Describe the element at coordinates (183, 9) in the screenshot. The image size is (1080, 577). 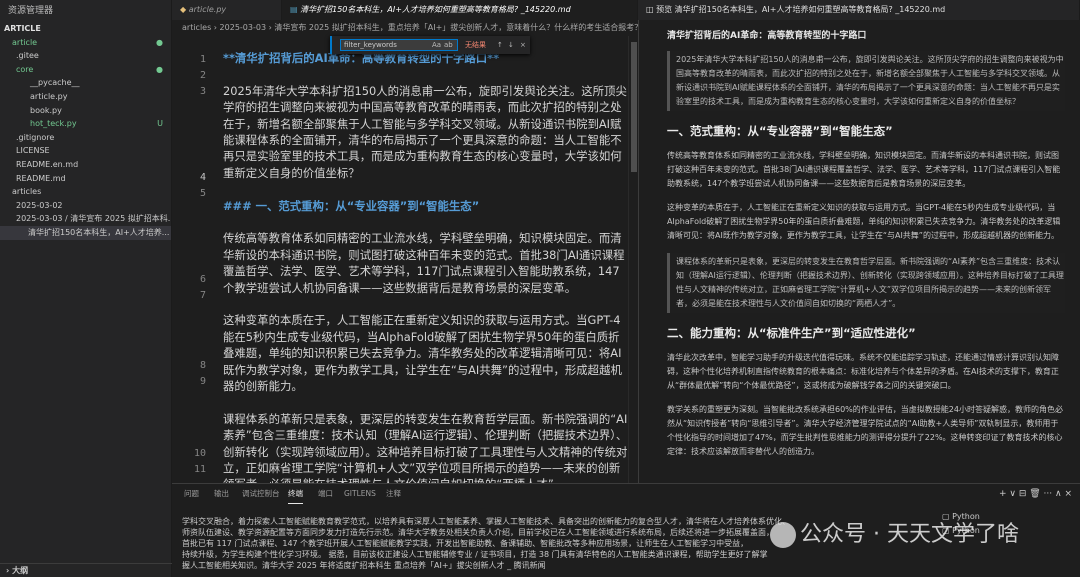
I see `python-icon: ◆` at that location.